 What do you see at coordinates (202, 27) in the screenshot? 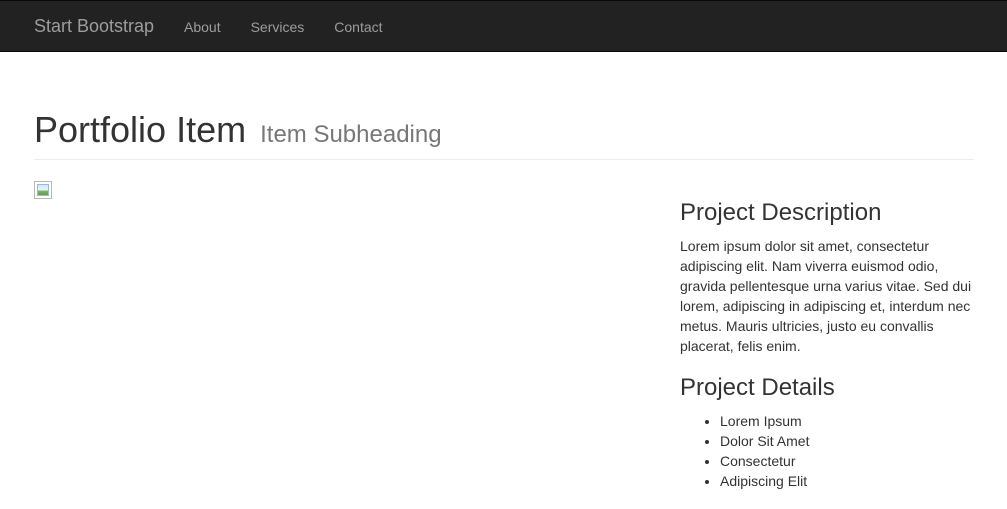
I see `nav-link-about: About` at bounding box center [202, 27].